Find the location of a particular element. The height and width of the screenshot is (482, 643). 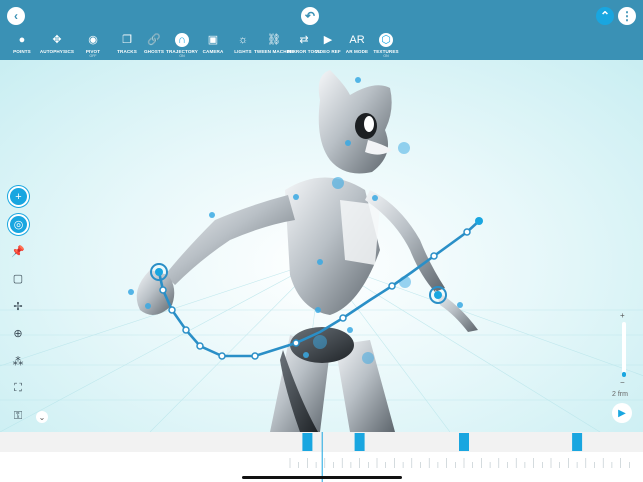

tool-state: OFF is located at coordinates (93, 56).